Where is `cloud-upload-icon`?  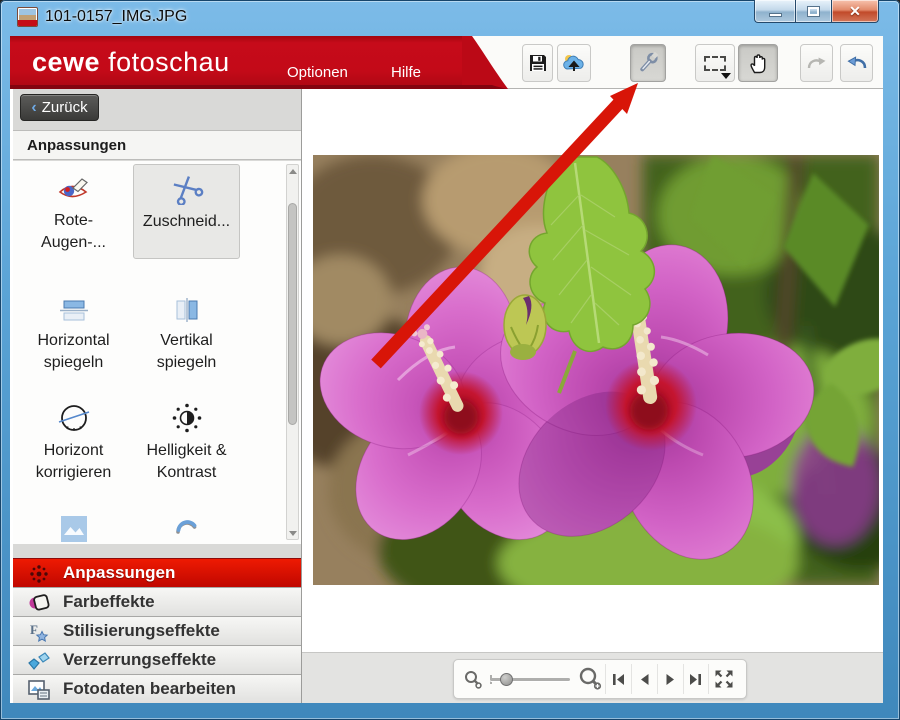 cloud-upload-icon is located at coordinates (573, 63).